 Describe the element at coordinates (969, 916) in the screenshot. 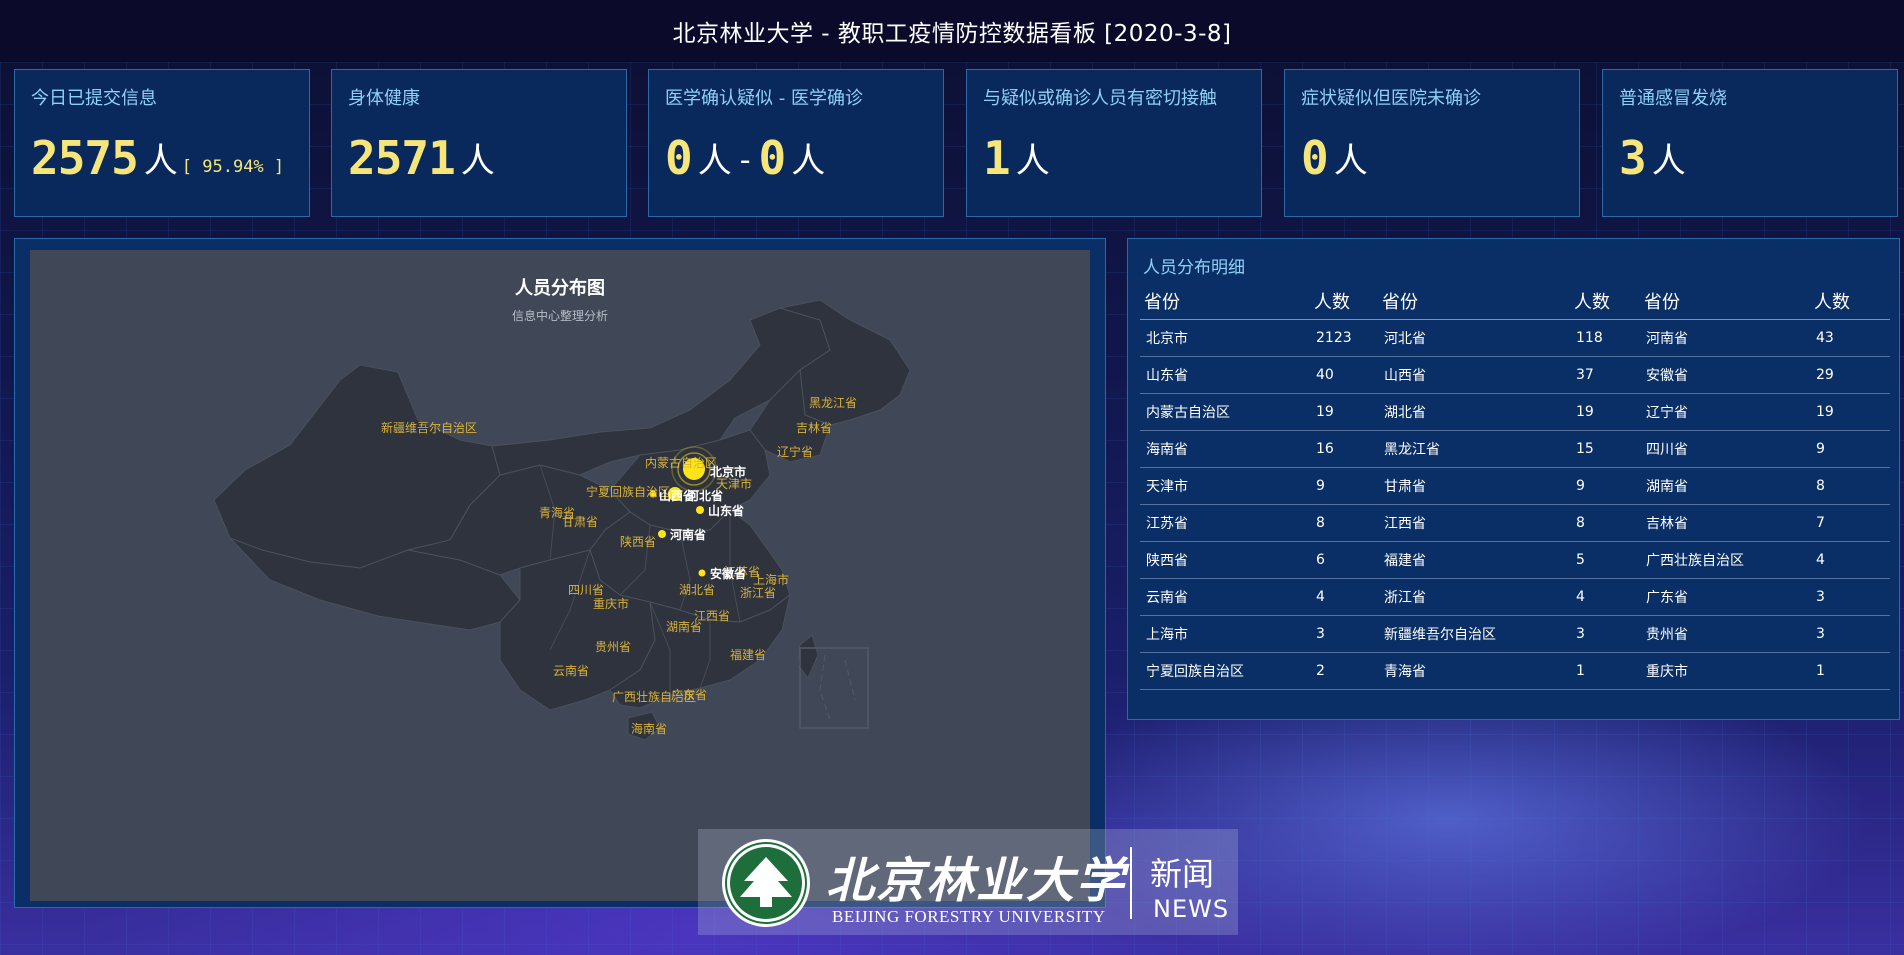

I see `logo-name-en: BEIJING FORESTRY UNIVERSITY` at that location.